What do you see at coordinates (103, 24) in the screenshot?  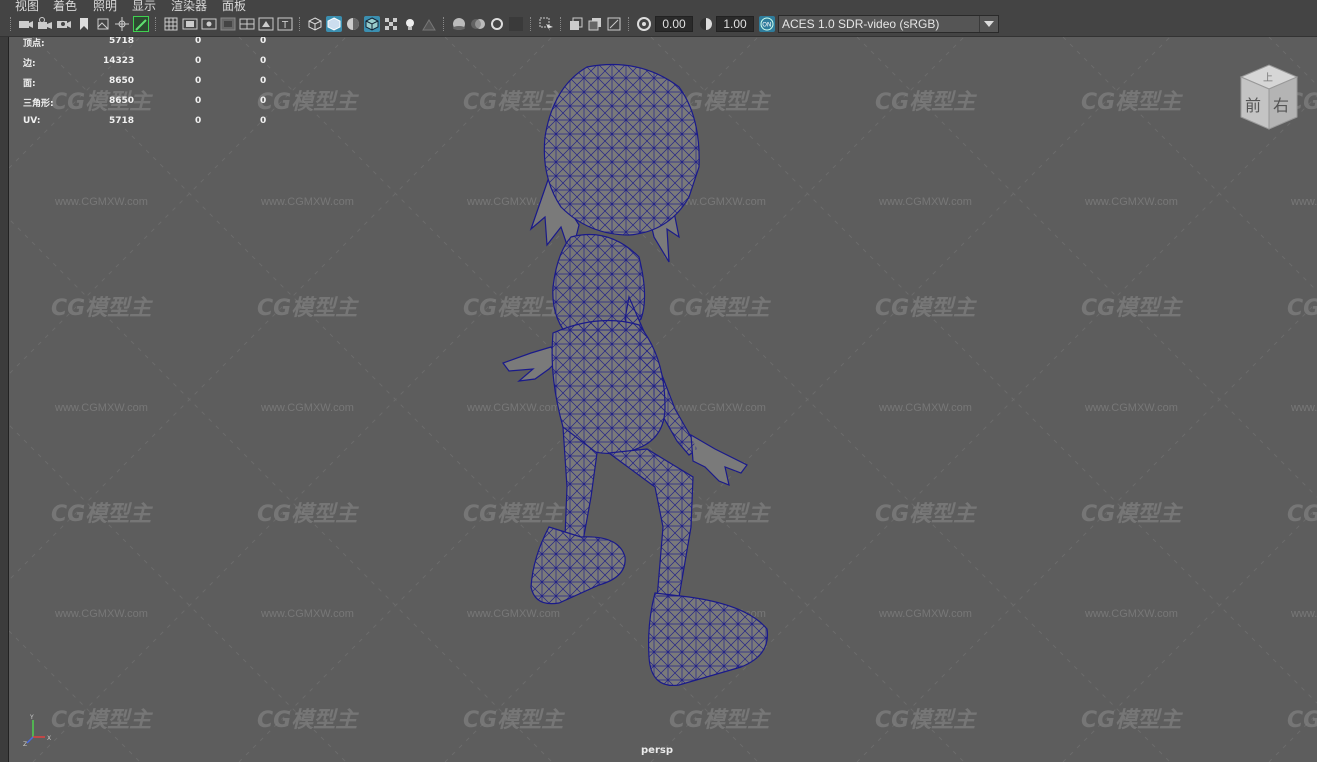 I see `image-plane-icon` at bounding box center [103, 24].